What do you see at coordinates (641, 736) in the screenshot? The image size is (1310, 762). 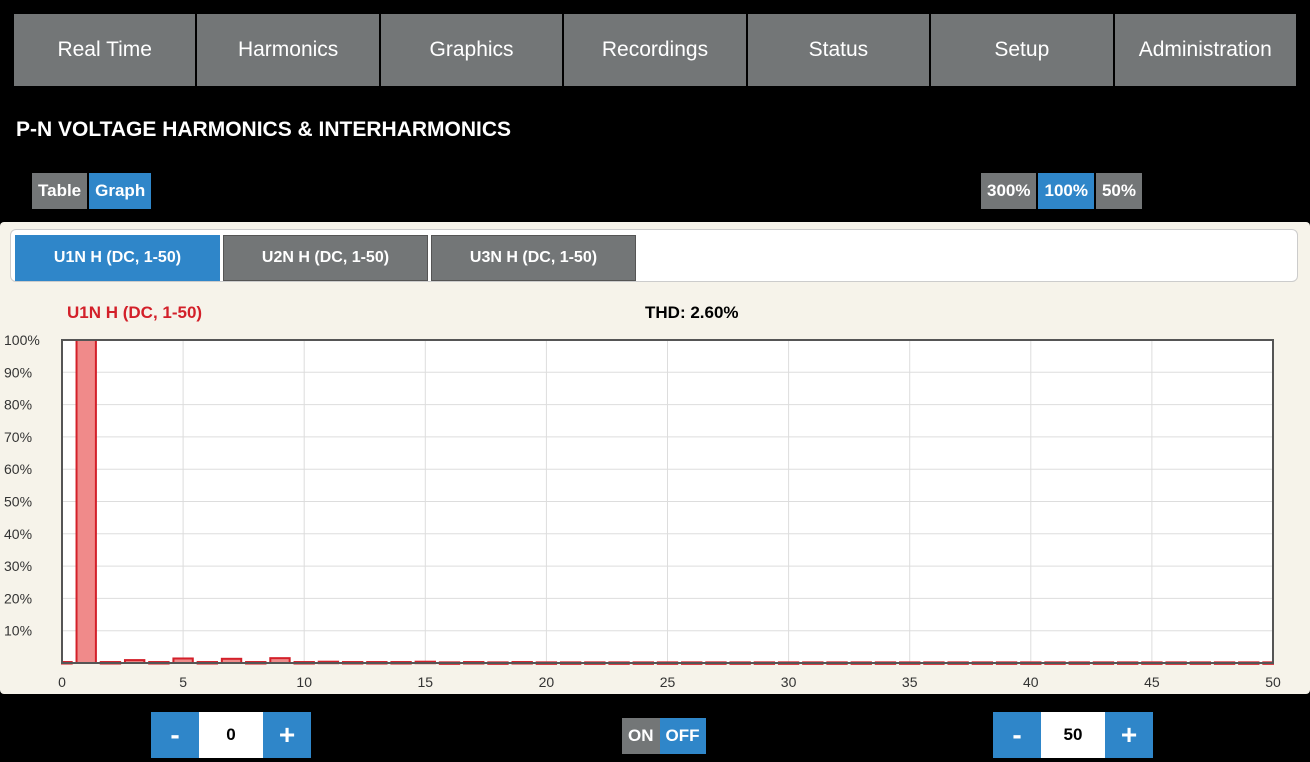 I see `on-button: ON` at bounding box center [641, 736].